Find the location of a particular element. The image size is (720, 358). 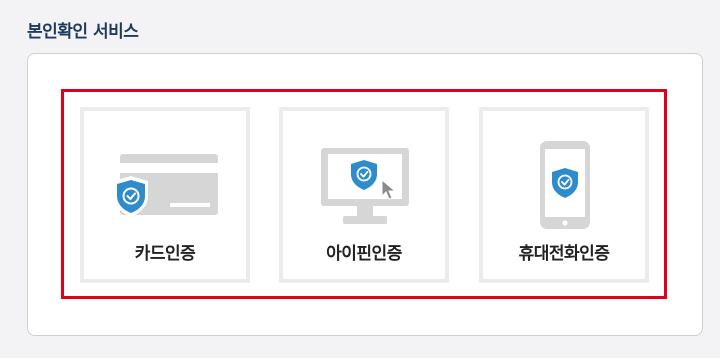

ipin-verification-button: 아이핀인증 is located at coordinates (364, 195).